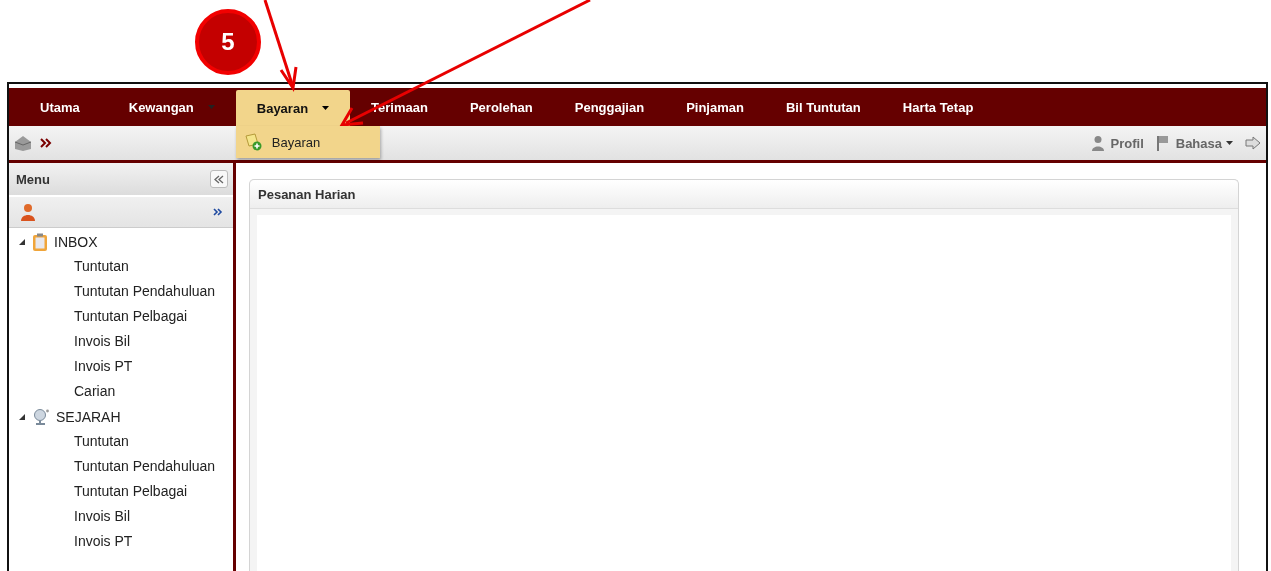 Image resolution: width=1271 pixels, height=571 pixels. What do you see at coordinates (228, 42) in the screenshot?
I see `step-badge: 5` at bounding box center [228, 42].